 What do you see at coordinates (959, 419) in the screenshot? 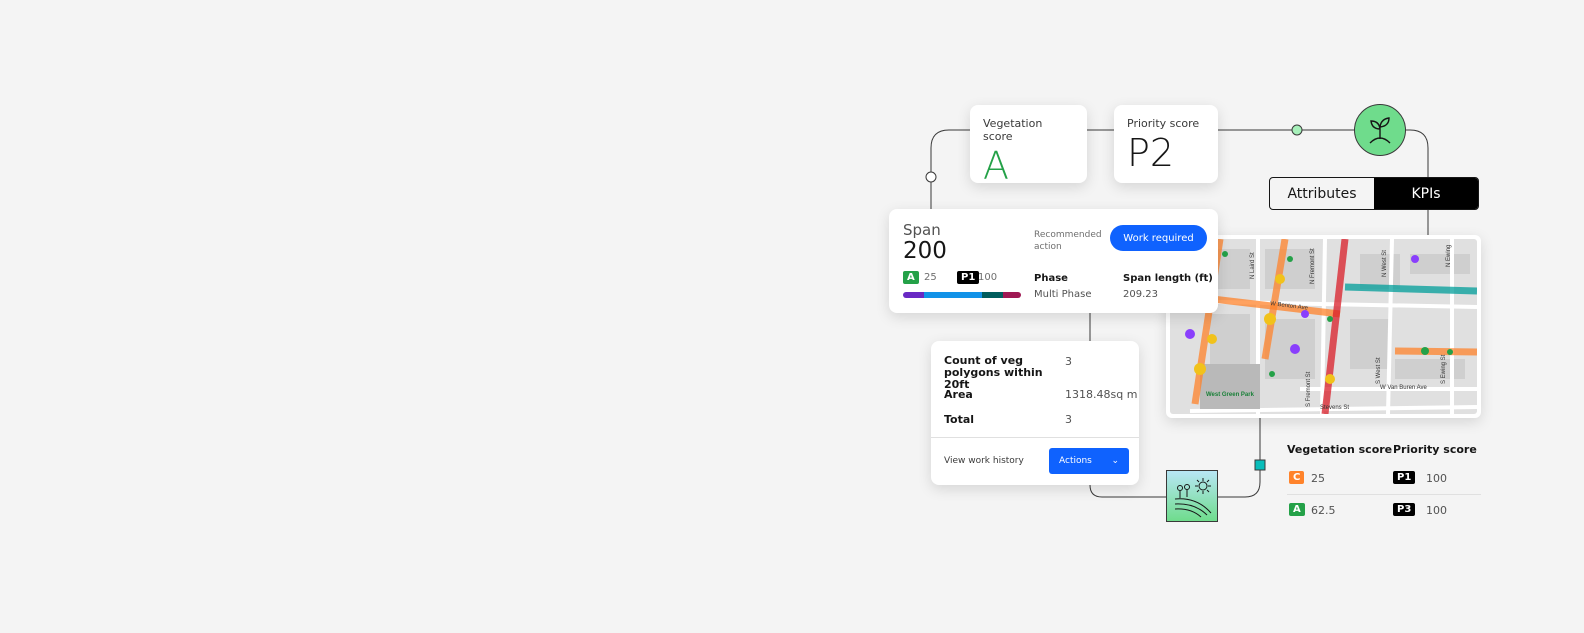
I see `detail-label: Total` at bounding box center [959, 419].